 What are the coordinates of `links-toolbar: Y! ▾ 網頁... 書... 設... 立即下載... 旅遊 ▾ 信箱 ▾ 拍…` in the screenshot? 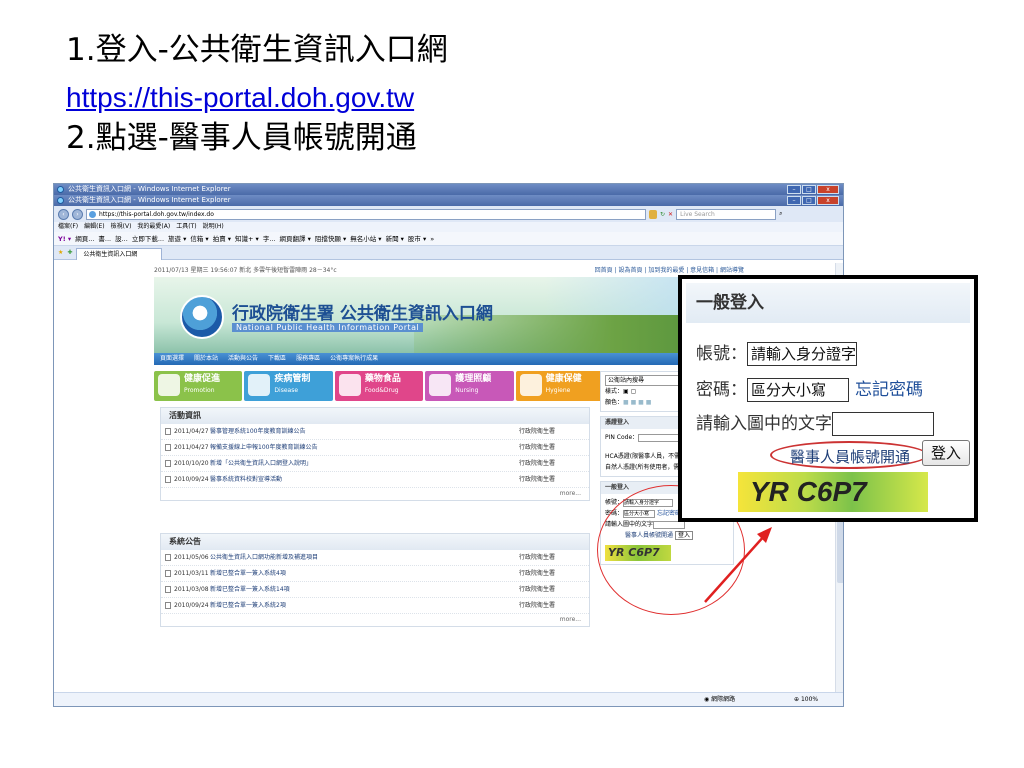 It's located at (448, 239).